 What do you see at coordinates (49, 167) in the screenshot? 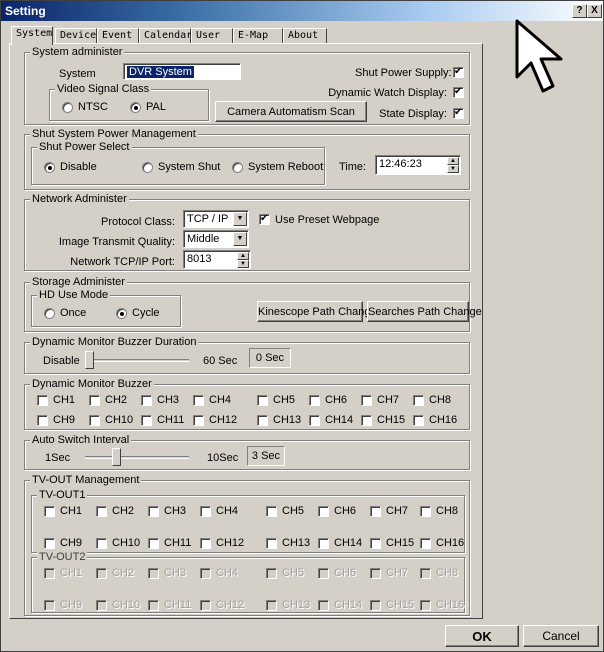
I see `disable-radio` at bounding box center [49, 167].